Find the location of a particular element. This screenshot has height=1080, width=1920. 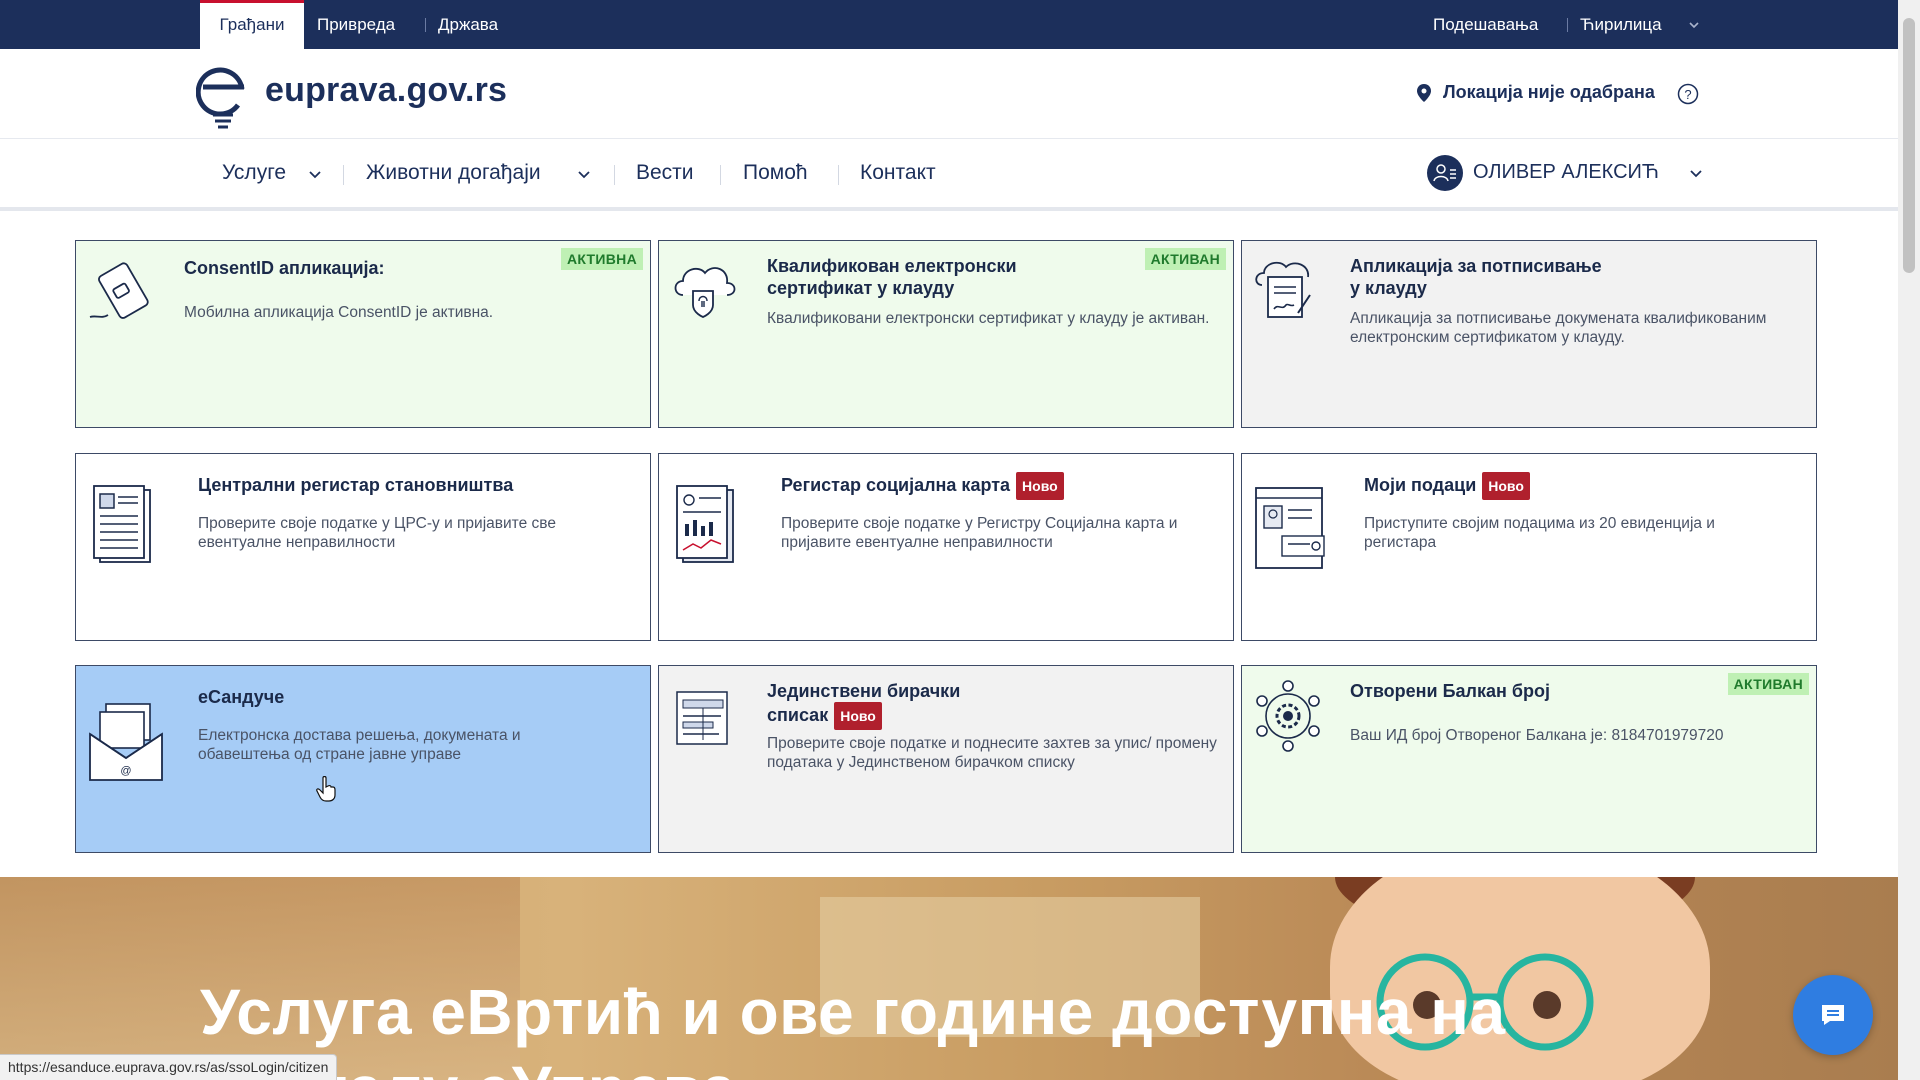

nav-contact: Контакт is located at coordinates (898, 173).